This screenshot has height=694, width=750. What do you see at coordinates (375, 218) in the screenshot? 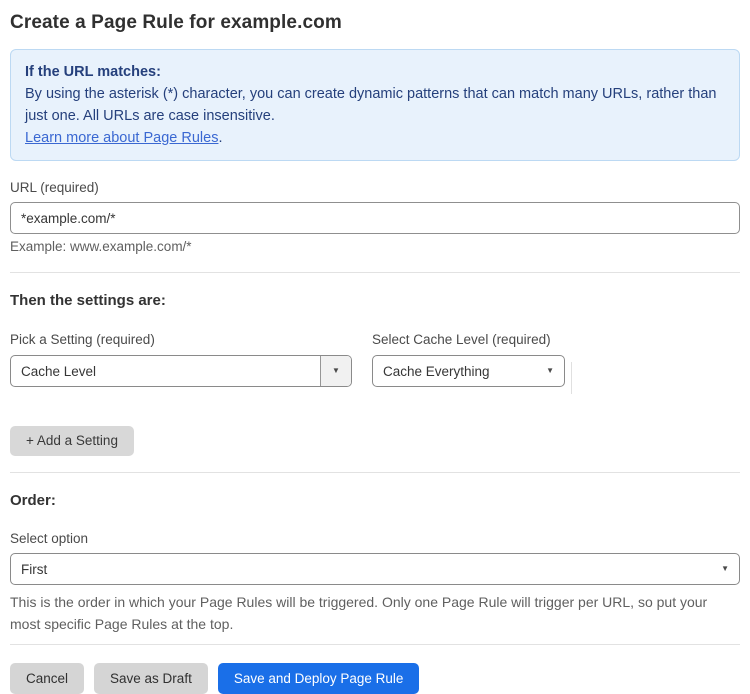
I see `url-input` at bounding box center [375, 218].